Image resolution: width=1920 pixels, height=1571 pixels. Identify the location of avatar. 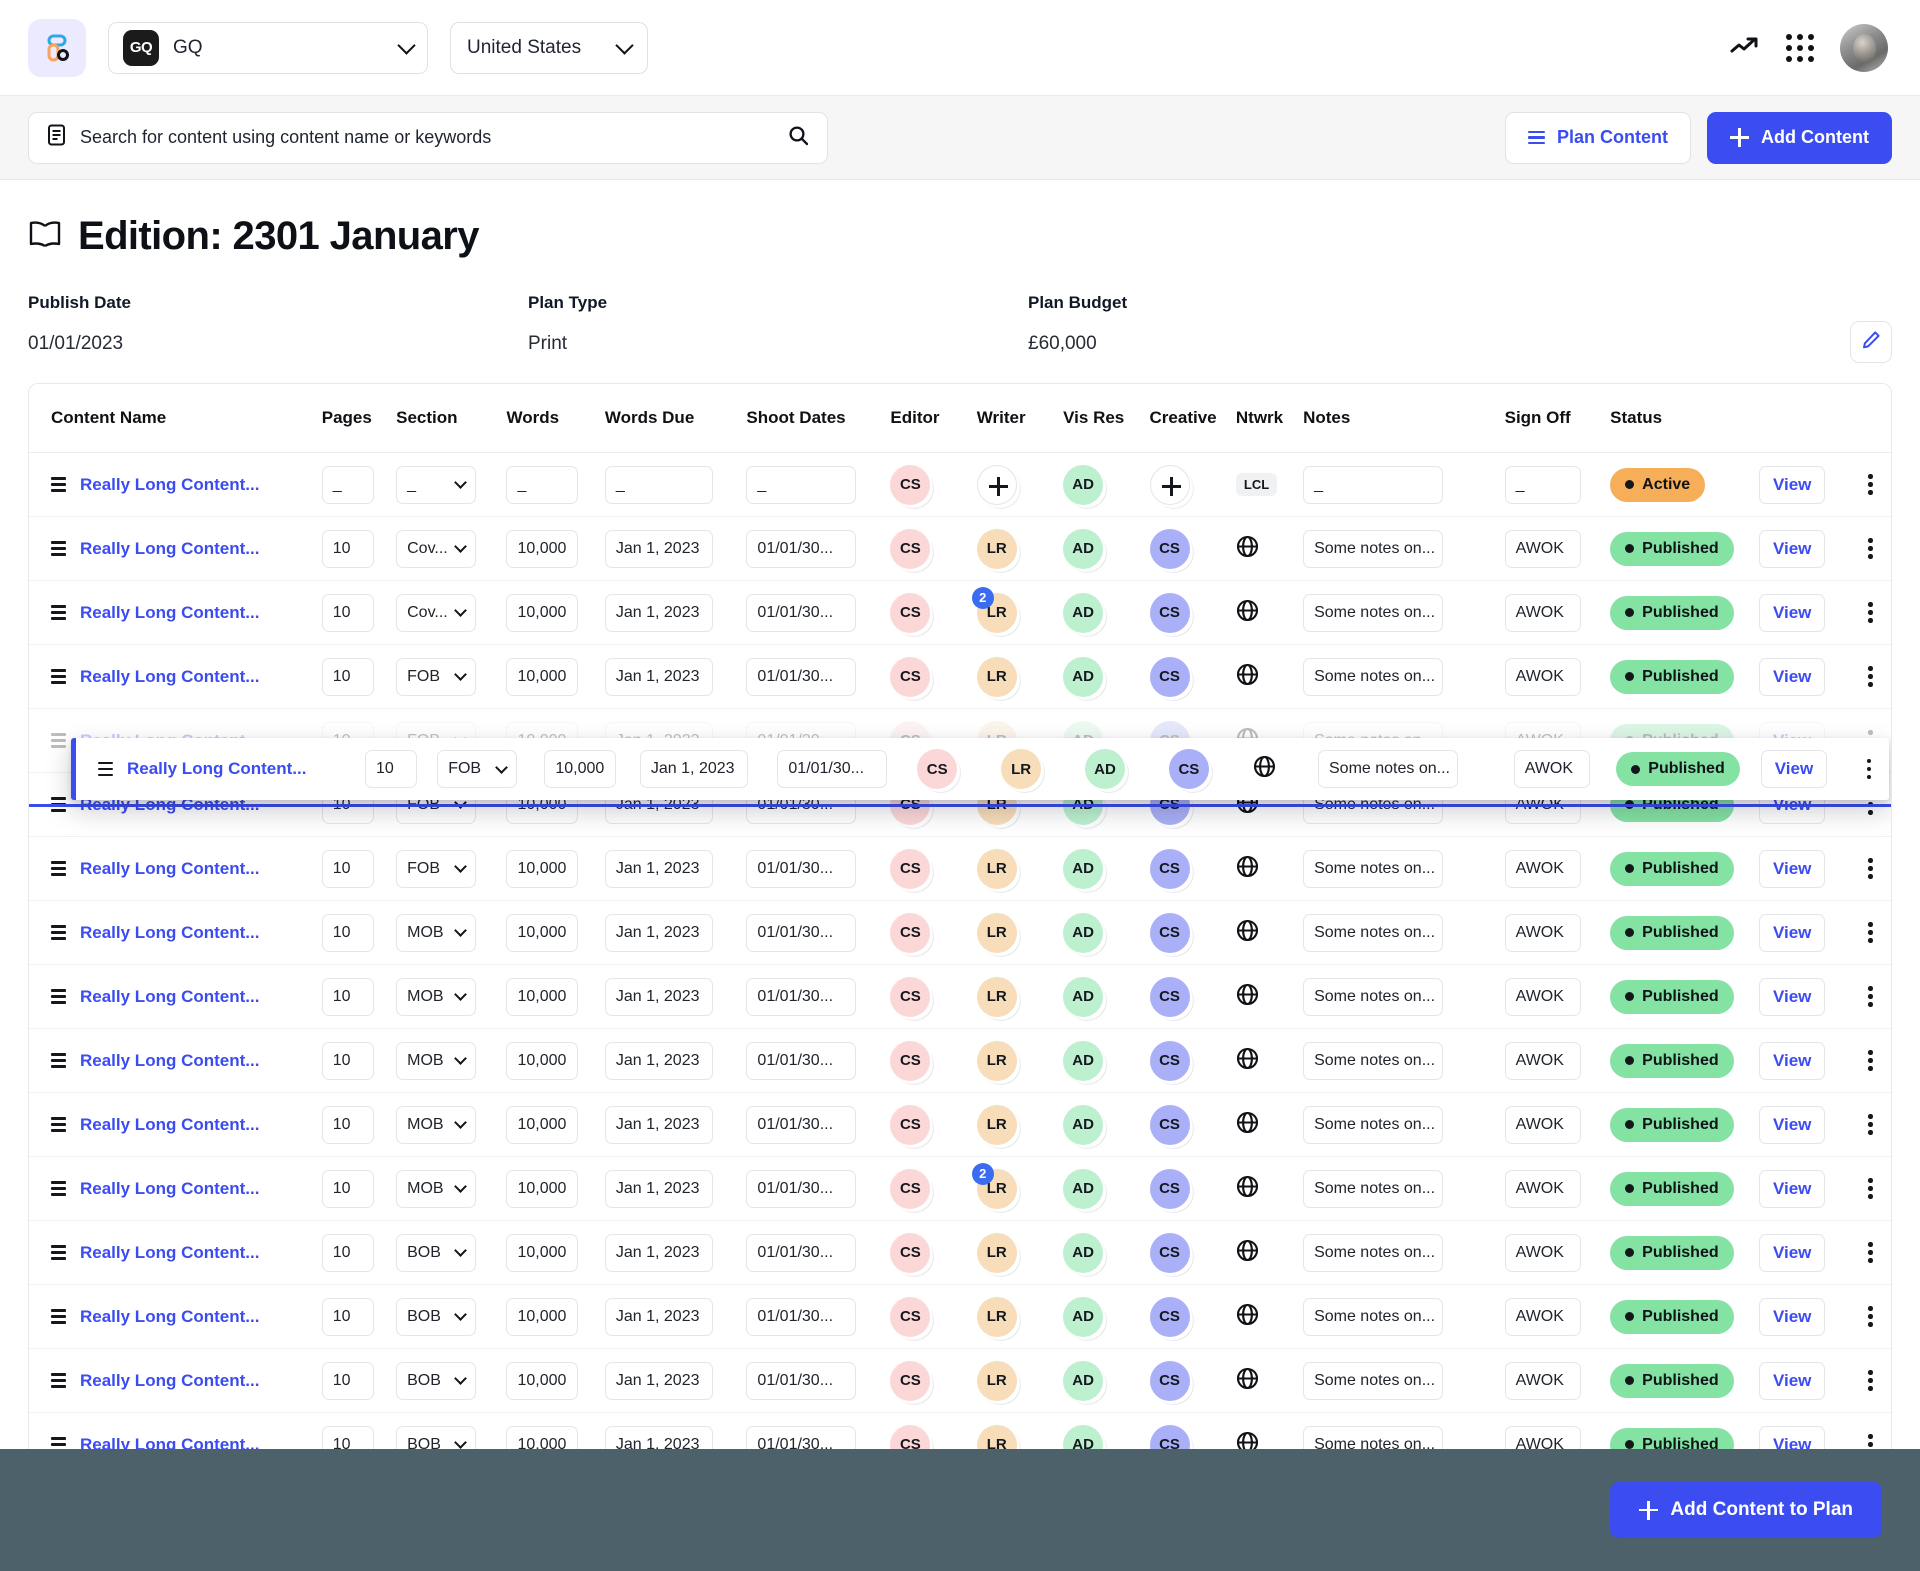
(1864, 47).